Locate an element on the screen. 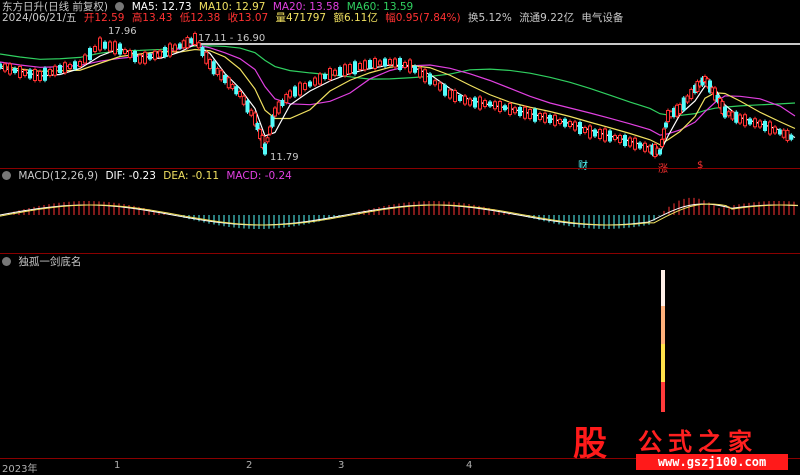  watermark: 股 公式之家 www.gszj100.com is located at coordinates (678, 447).